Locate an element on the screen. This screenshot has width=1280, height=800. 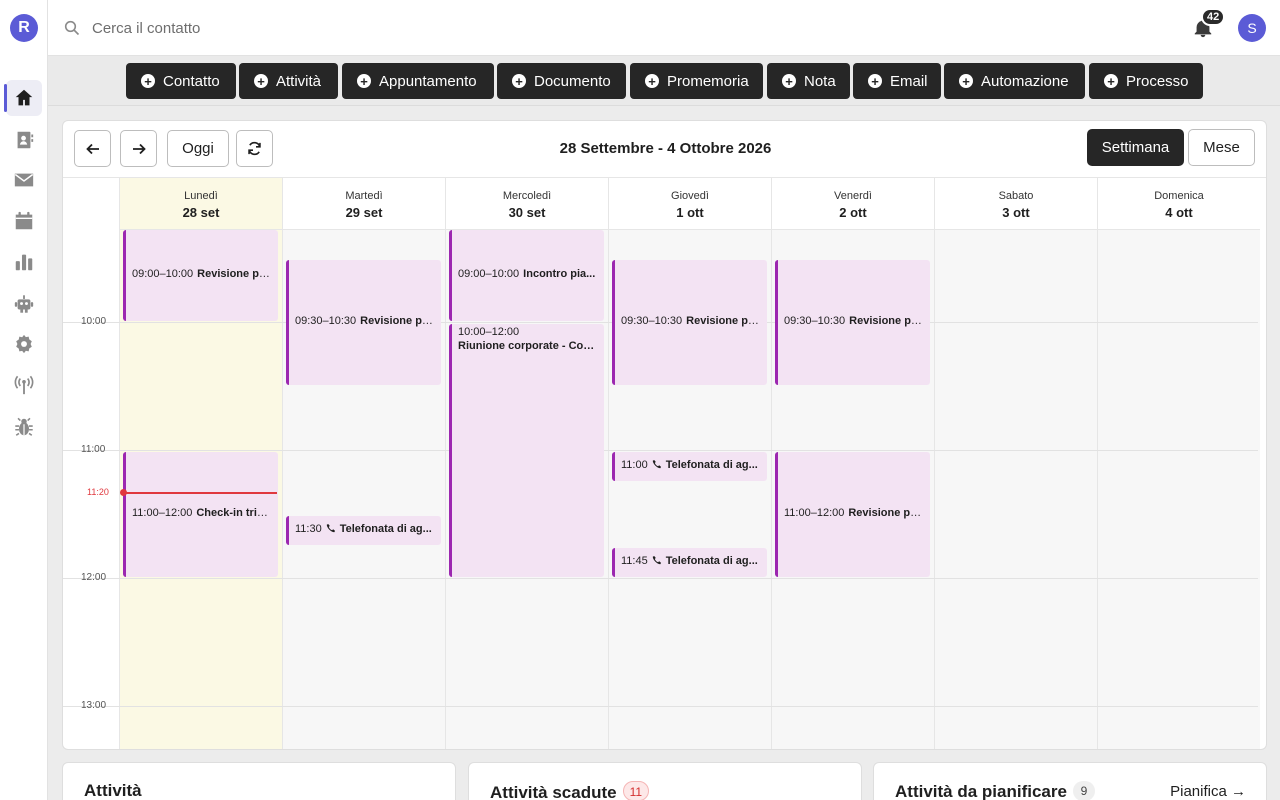
app-logo: R is located at coordinates (24, 28).